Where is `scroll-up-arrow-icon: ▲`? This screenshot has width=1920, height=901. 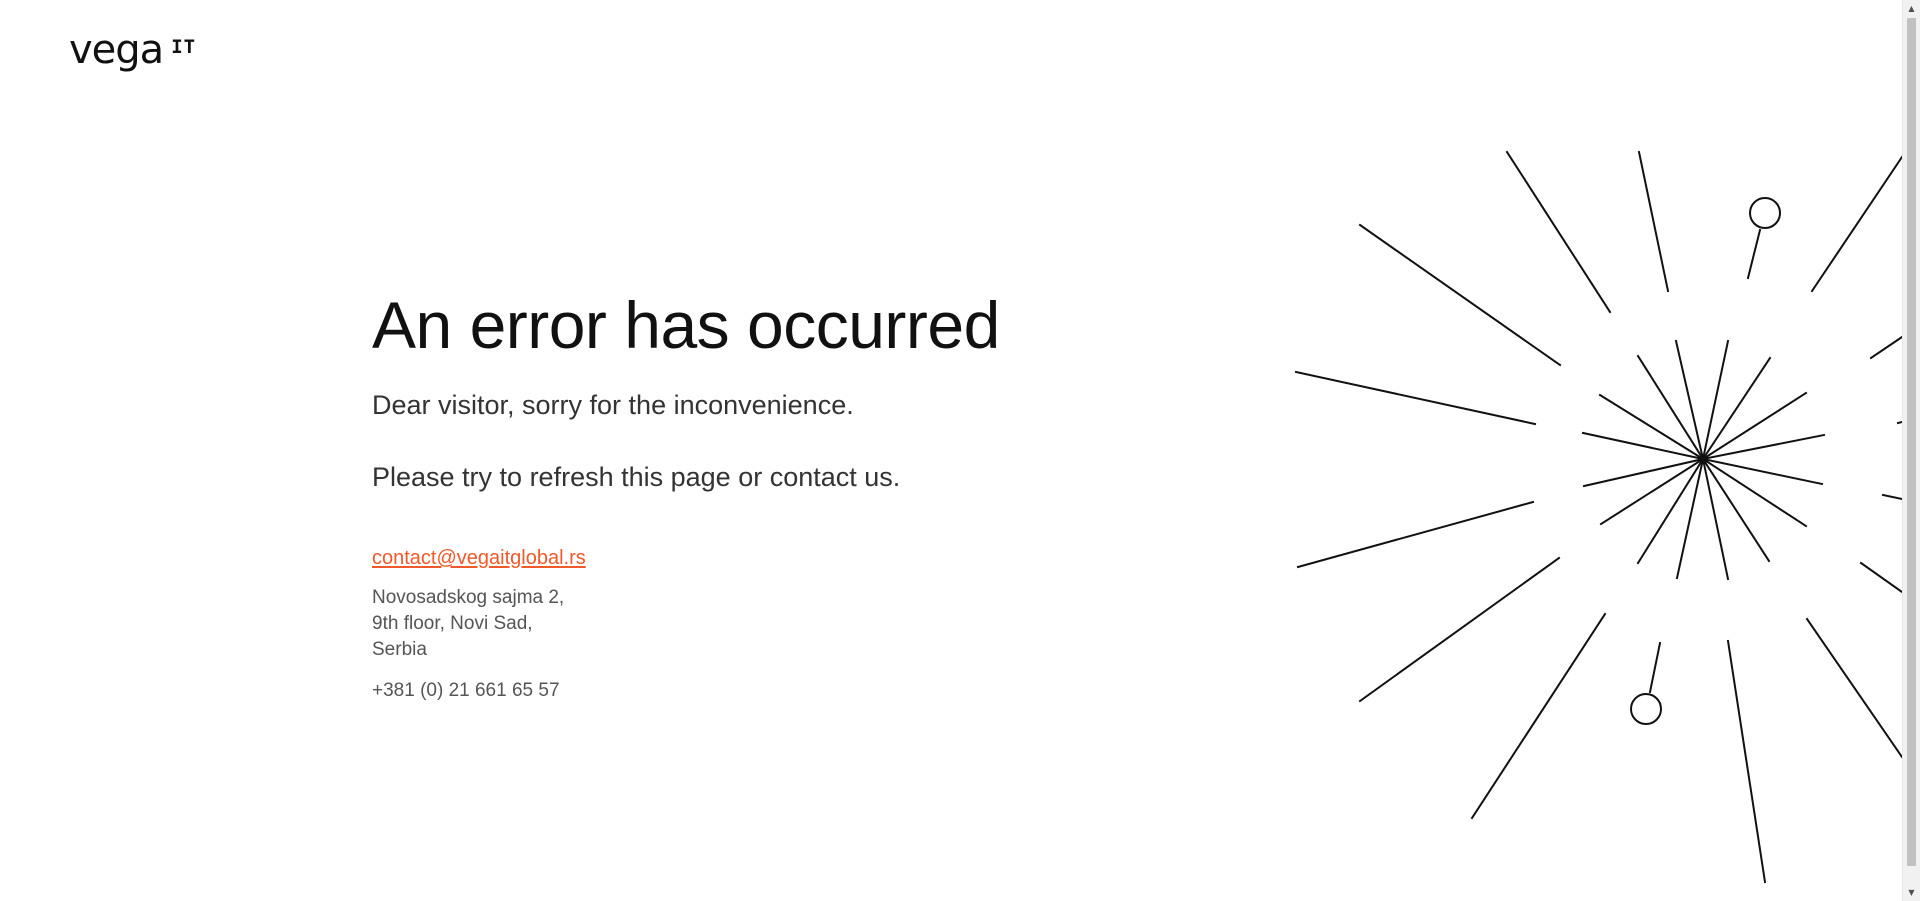 scroll-up-arrow-icon: ▲ is located at coordinates (1911, 8).